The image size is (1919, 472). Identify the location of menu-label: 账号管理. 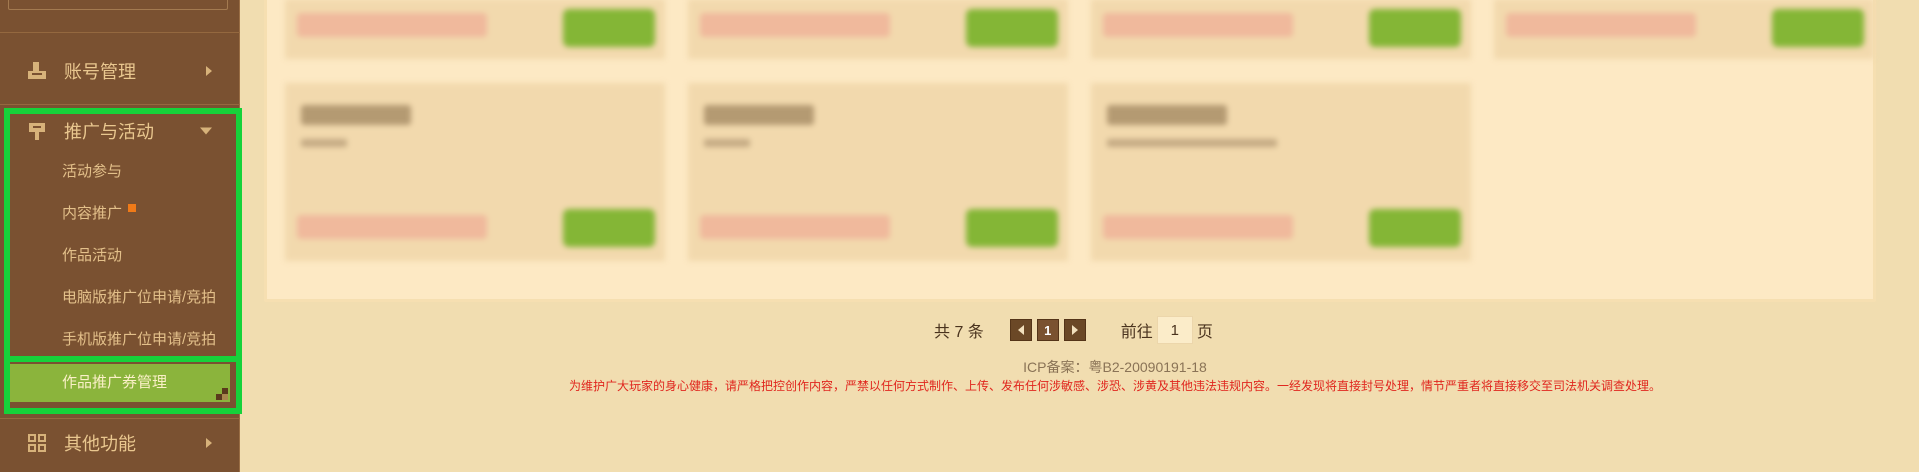
(100, 72).